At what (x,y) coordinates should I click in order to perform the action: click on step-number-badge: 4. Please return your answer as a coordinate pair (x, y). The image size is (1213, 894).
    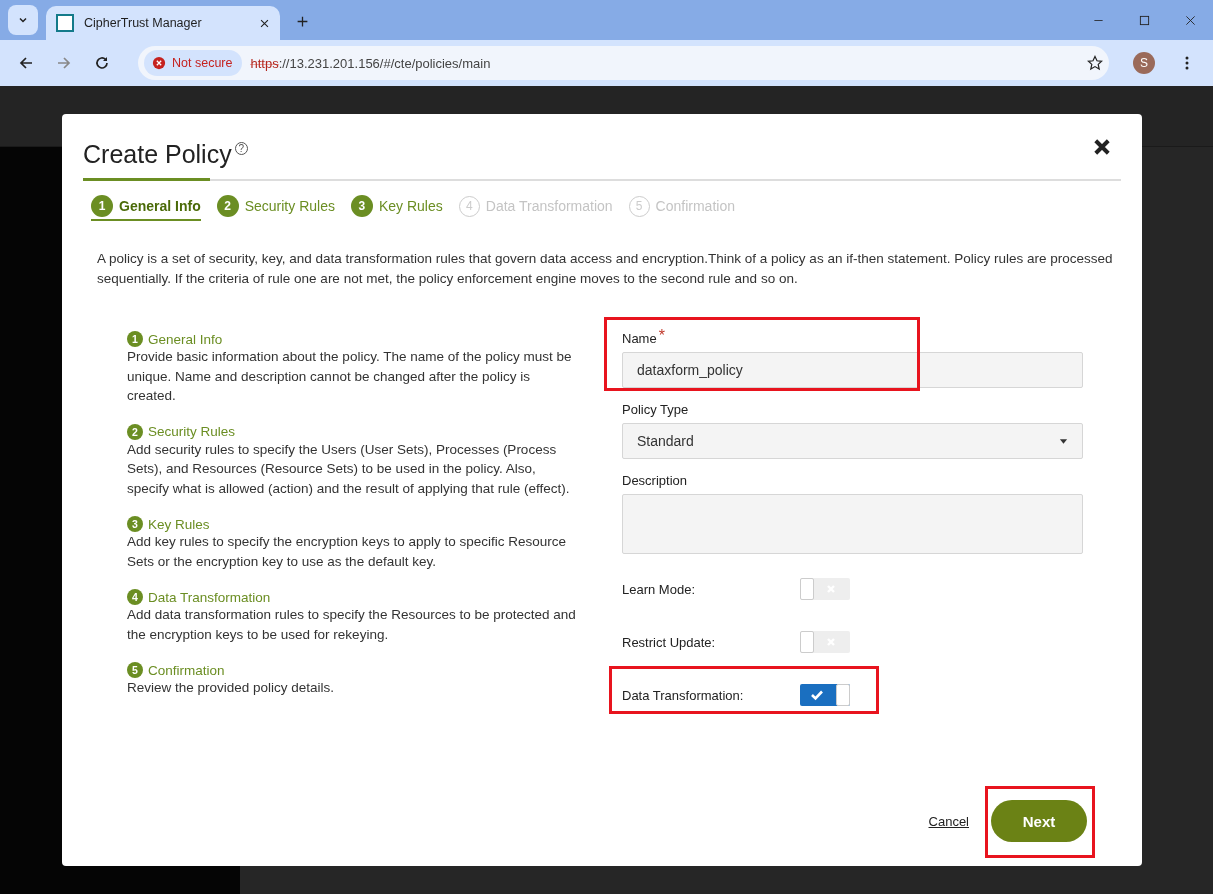
    Looking at the image, I should click on (135, 597).